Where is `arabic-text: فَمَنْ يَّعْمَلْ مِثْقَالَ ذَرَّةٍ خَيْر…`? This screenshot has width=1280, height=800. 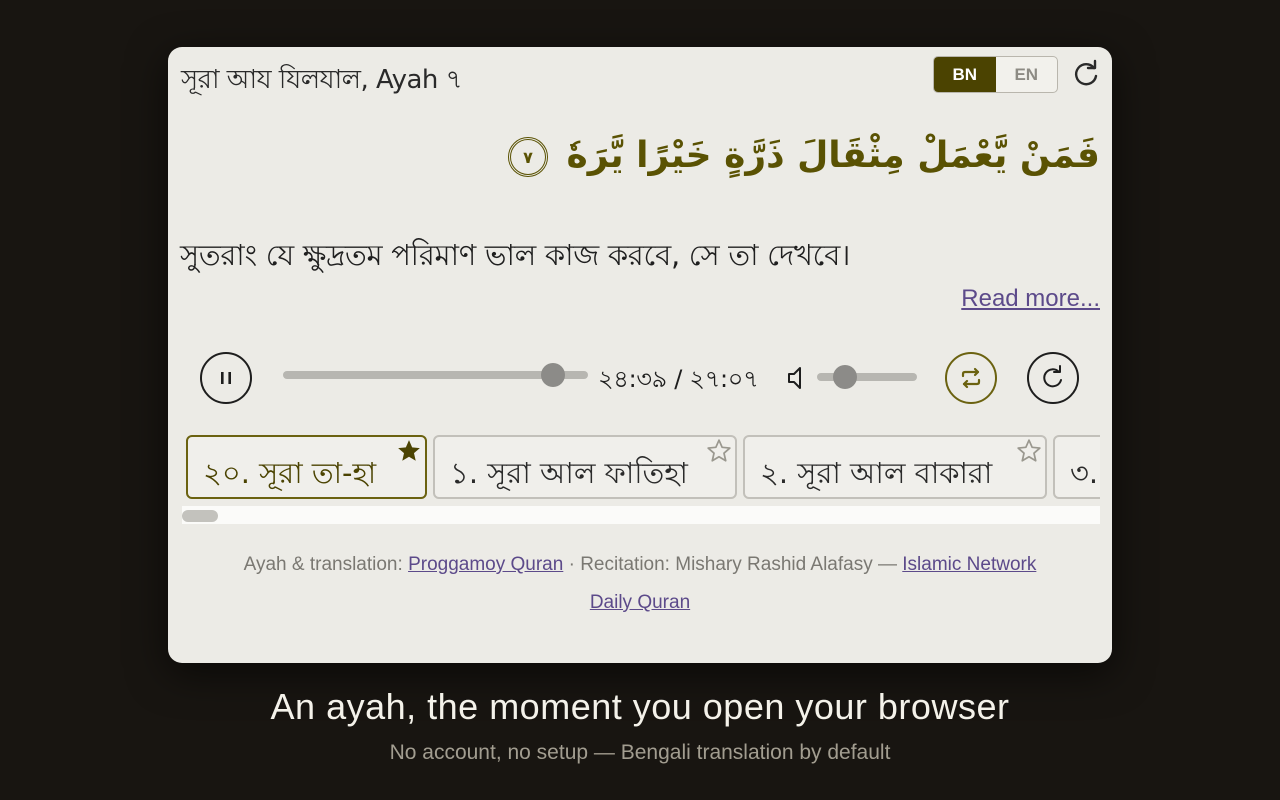 arabic-text: فَمَنْ يَّعْمَلْ مِثْقَالَ ذَرَّةٍ خَيْر… is located at coordinates (833, 155).